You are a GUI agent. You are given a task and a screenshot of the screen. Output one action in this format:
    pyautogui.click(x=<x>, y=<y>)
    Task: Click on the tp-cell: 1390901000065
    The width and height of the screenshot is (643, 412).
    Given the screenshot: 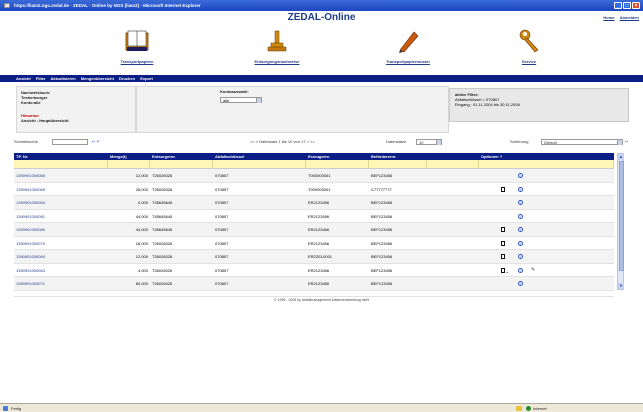 What is the action you would take?
    pyautogui.click(x=61, y=189)
    